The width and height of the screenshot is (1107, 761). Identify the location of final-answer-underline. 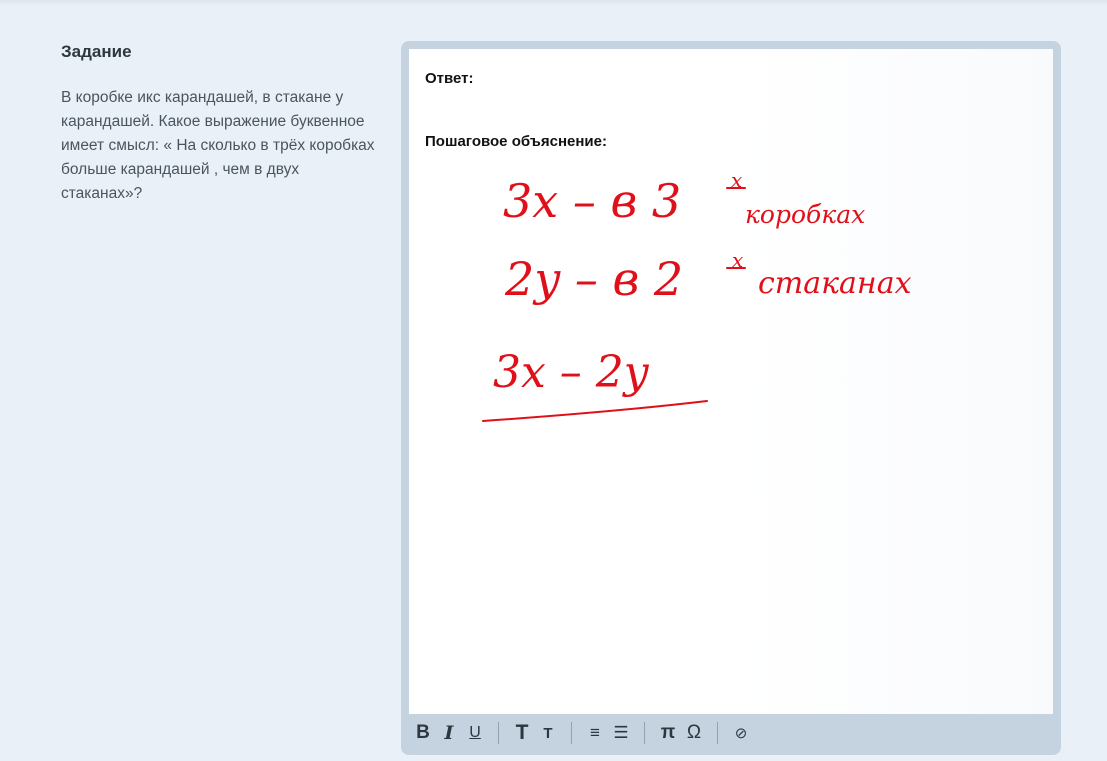
(595, 411).